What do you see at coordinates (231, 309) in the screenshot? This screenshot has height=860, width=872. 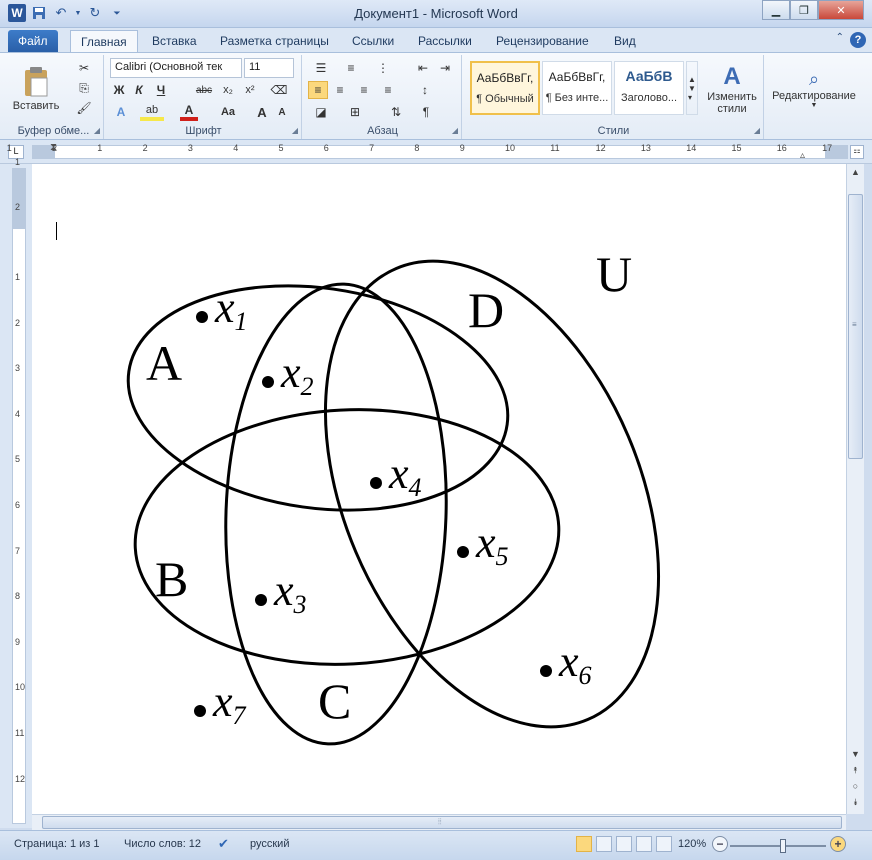 I see `point-label: x1` at bounding box center [231, 309].